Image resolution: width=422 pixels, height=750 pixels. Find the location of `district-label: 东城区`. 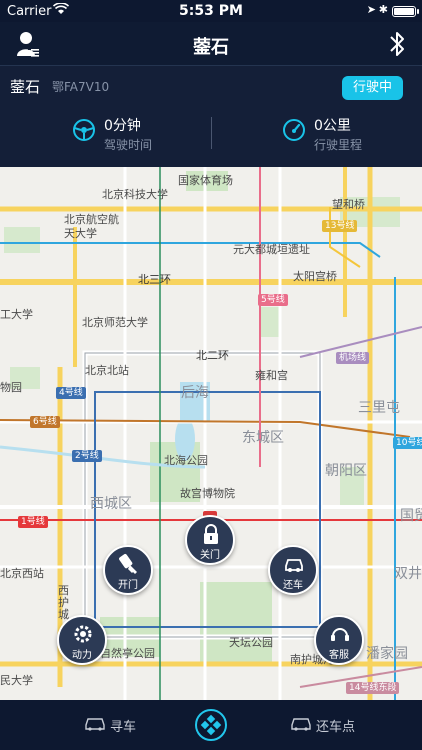

district-label: 东城区 is located at coordinates (263, 438).